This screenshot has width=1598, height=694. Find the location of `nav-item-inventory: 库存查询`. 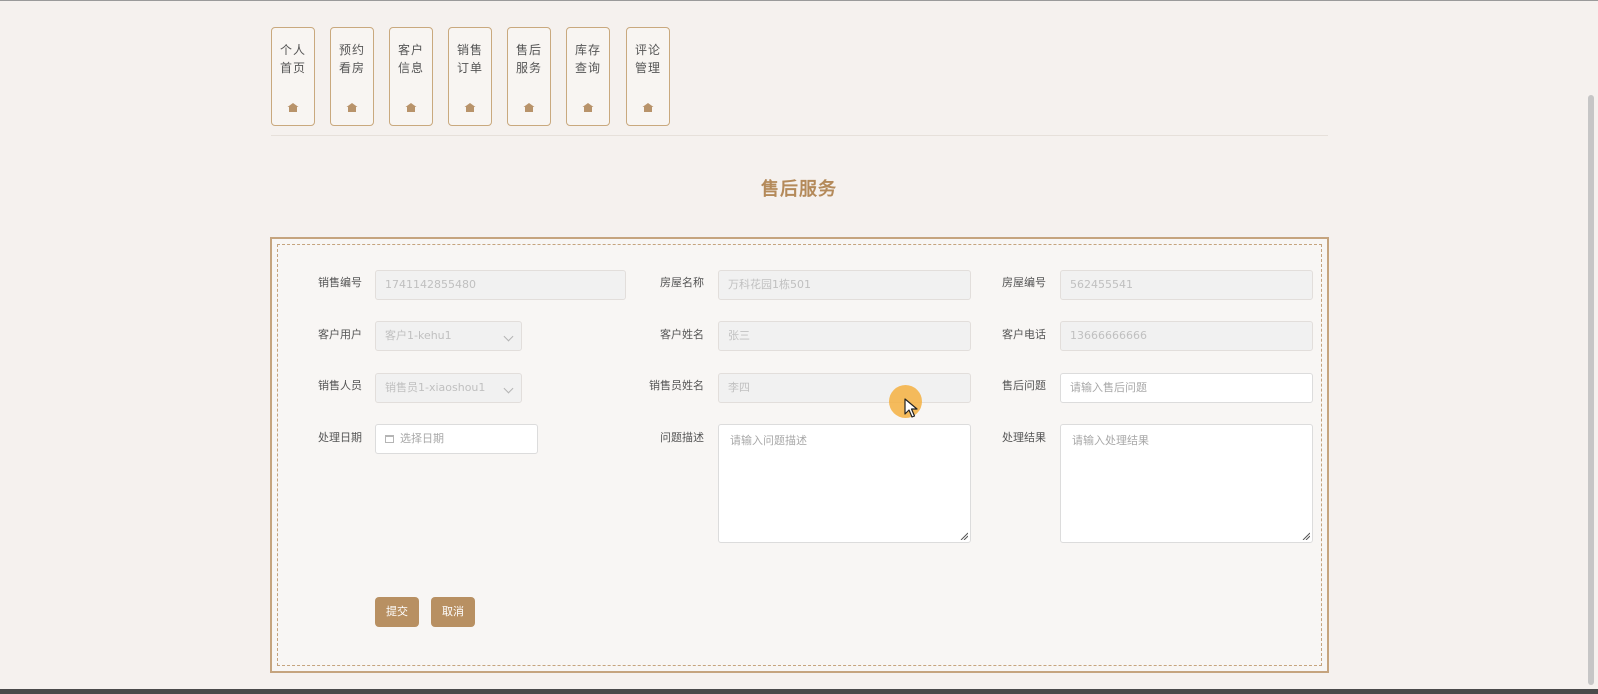

nav-item-inventory: 库存查询 is located at coordinates (588, 76).